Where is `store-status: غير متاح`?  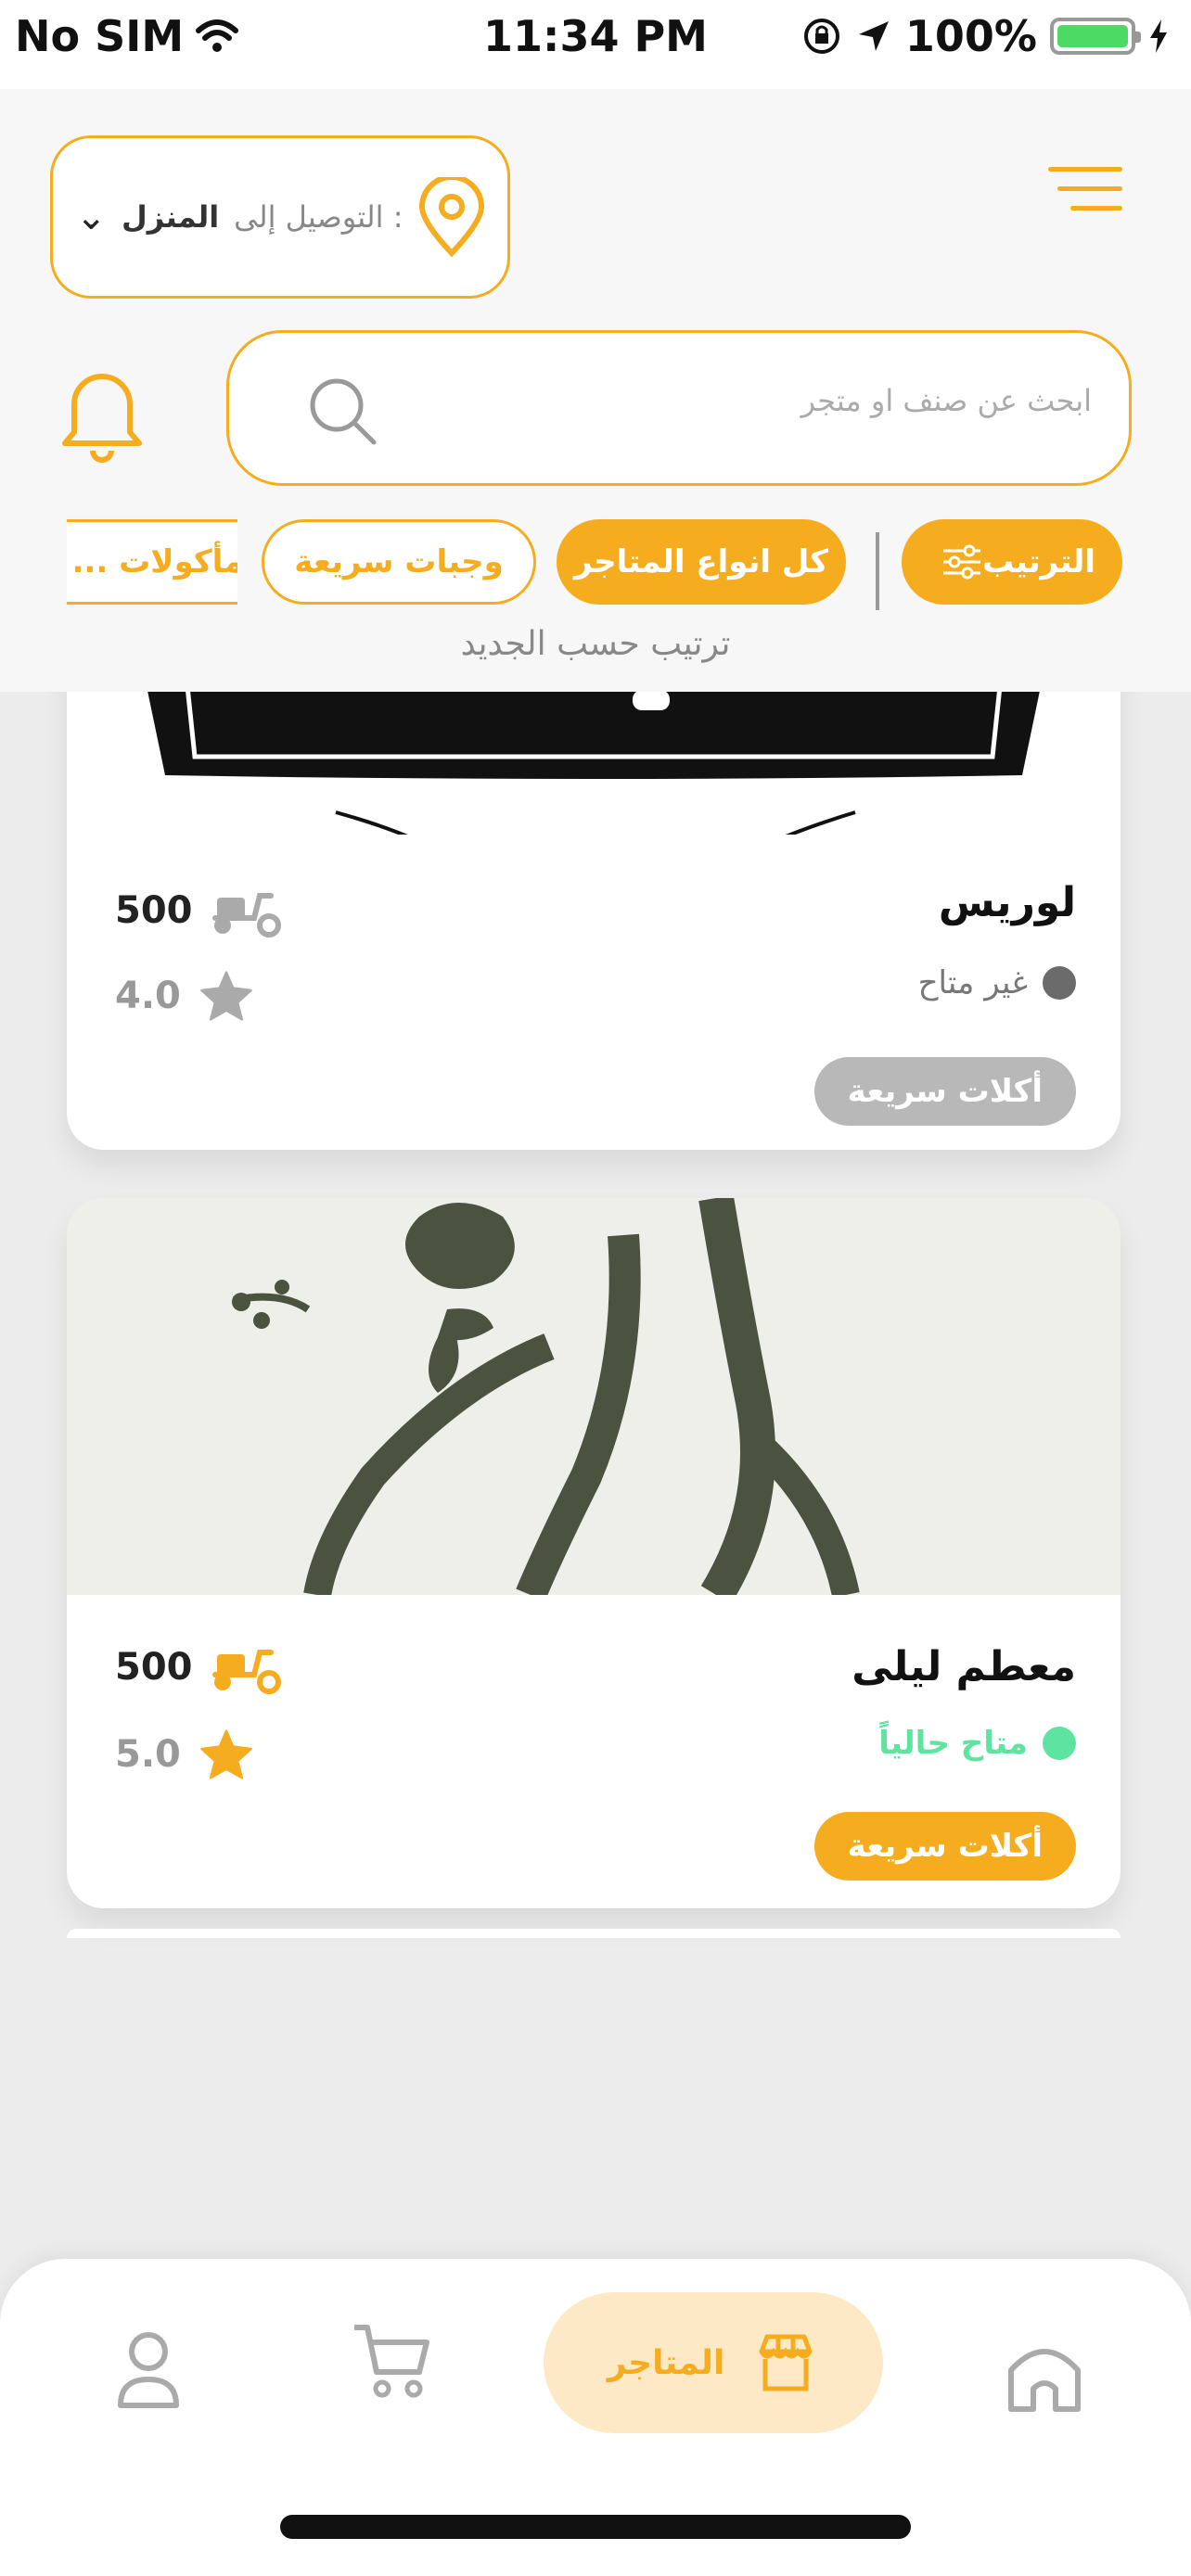
store-status: غير متاح is located at coordinates (997, 983).